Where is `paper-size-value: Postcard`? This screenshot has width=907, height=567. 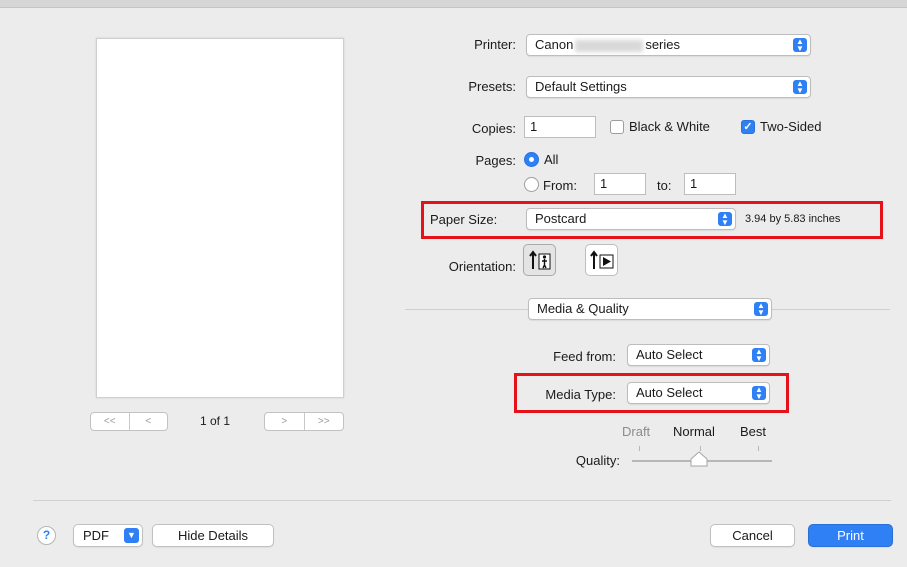
paper-size-value: Postcard is located at coordinates (561, 218).